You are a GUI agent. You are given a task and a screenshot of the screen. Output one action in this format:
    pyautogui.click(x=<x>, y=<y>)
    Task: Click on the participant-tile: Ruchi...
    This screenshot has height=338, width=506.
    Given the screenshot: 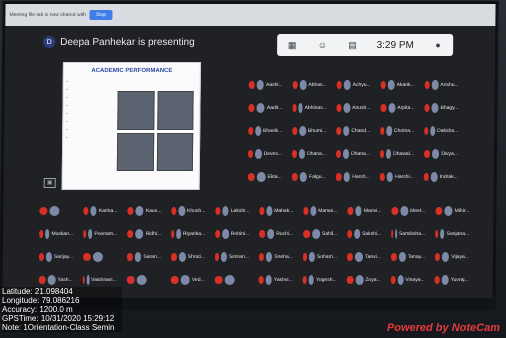 What is the action you would take?
    pyautogui.click(x=276, y=234)
    